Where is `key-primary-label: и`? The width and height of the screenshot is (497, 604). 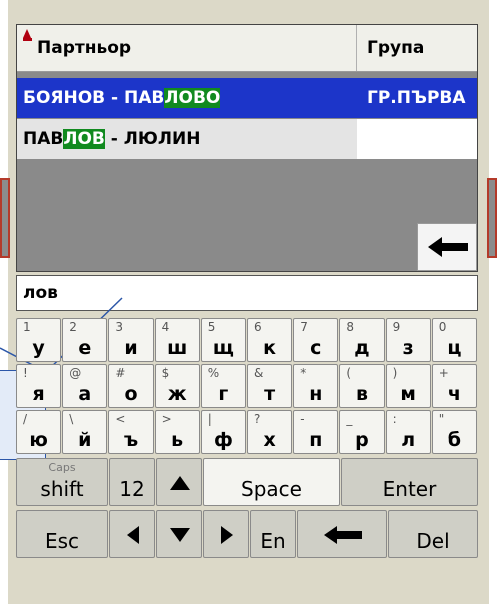
key-primary-label: и is located at coordinates (131, 348).